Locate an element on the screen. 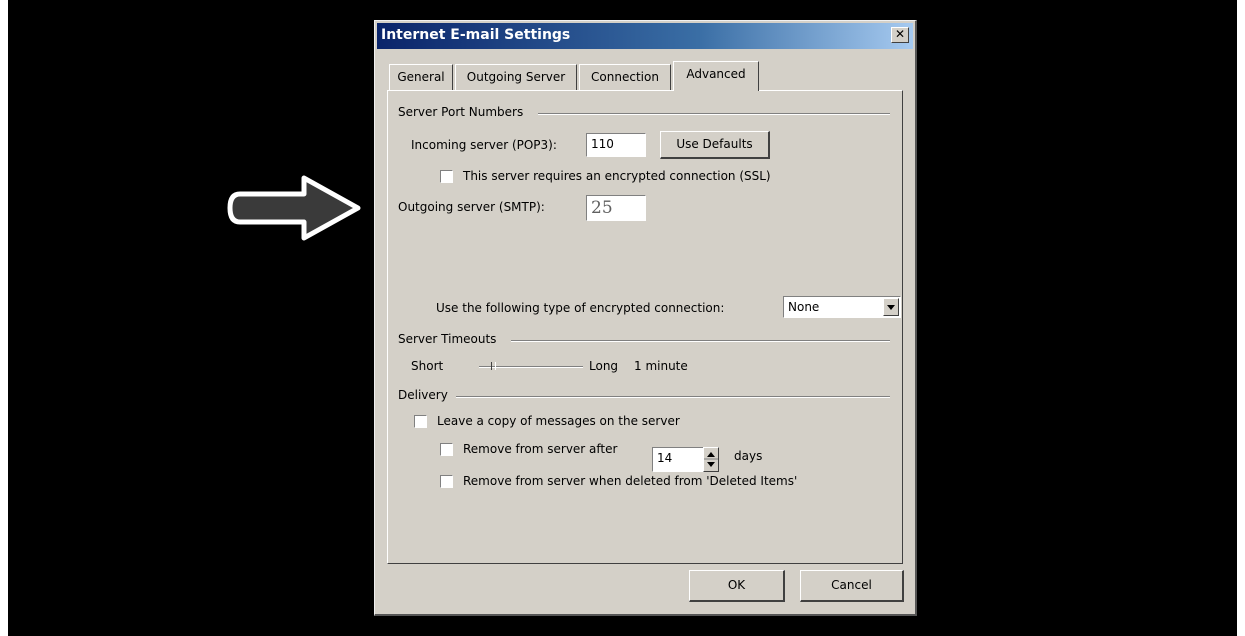 Image resolution: width=1245 pixels, height=636 pixels. tab-connection: Connection is located at coordinates (625, 77).